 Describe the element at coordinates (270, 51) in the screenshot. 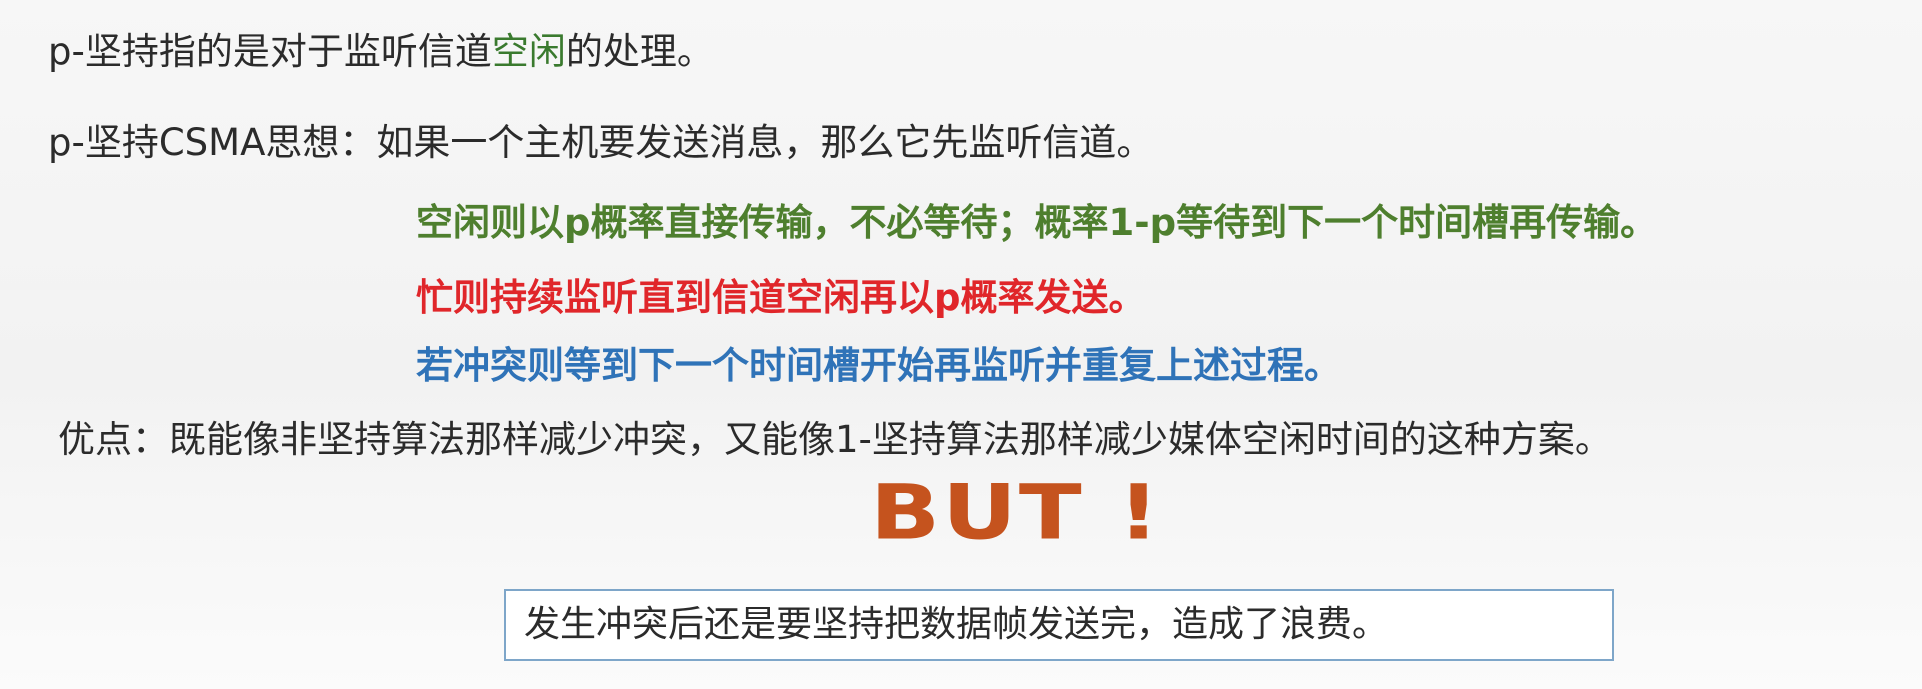

I see `definition-text-start: p-坚持指的是对于监听信道` at that location.